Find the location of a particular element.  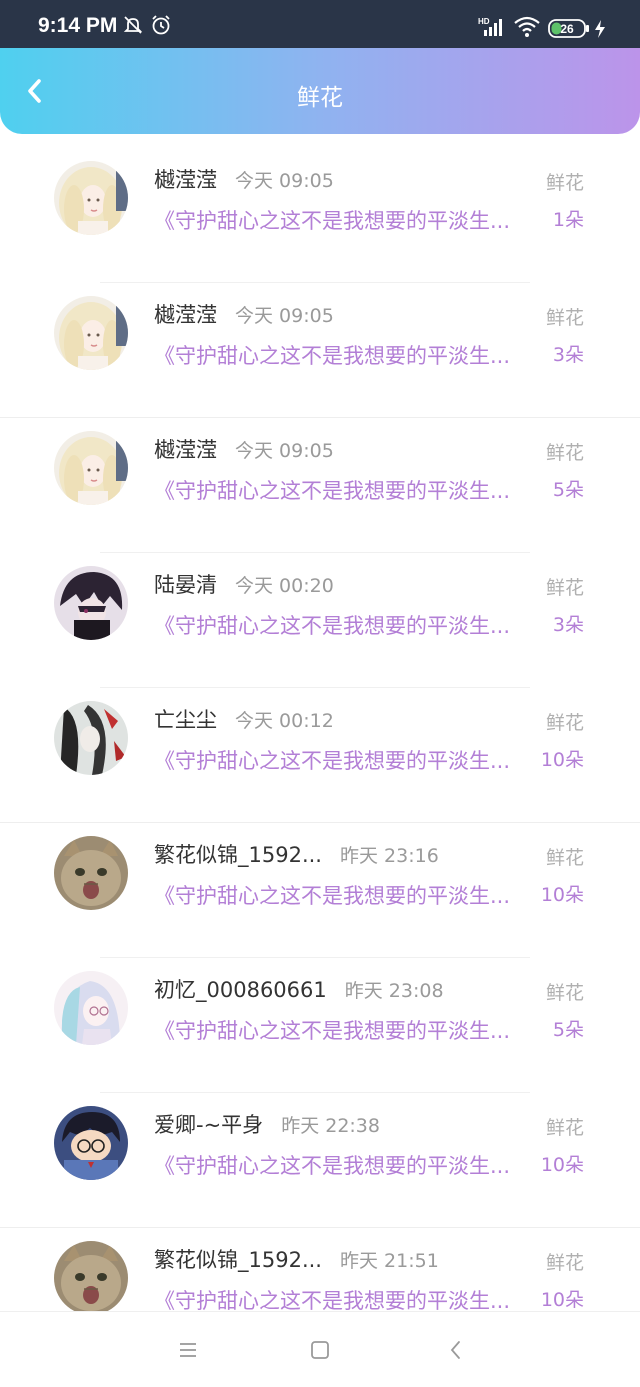

system-nav-bar is located at coordinates (320, 1349).